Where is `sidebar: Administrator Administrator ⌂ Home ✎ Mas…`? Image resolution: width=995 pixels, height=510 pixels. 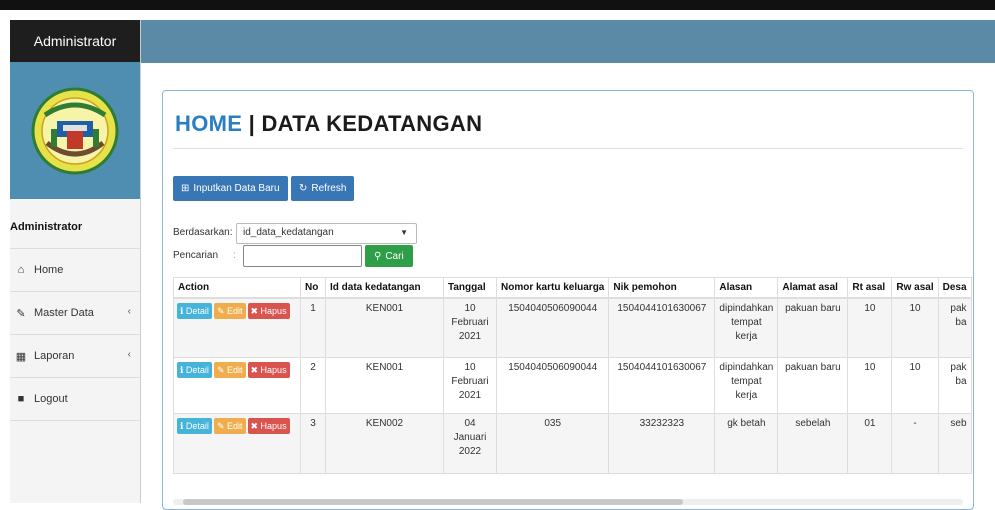
sidebar: Administrator Administrator ⌂ Home ✎ Mas… is located at coordinates (75, 261).